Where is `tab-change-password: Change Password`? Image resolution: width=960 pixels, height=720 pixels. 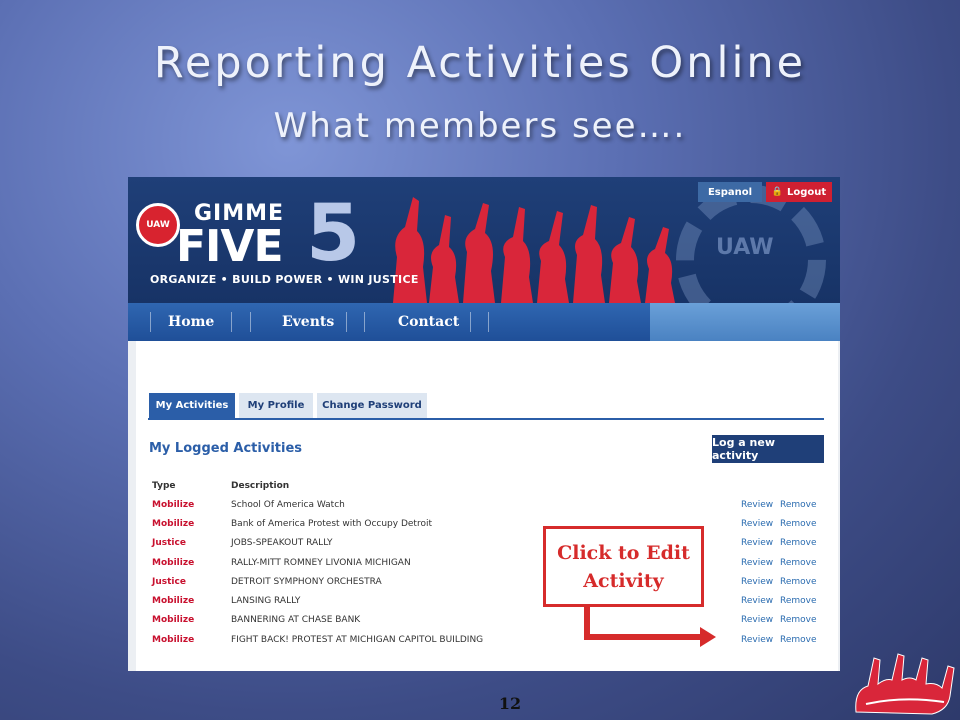 tab-change-password: Change Password is located at coordinates (372, 405).